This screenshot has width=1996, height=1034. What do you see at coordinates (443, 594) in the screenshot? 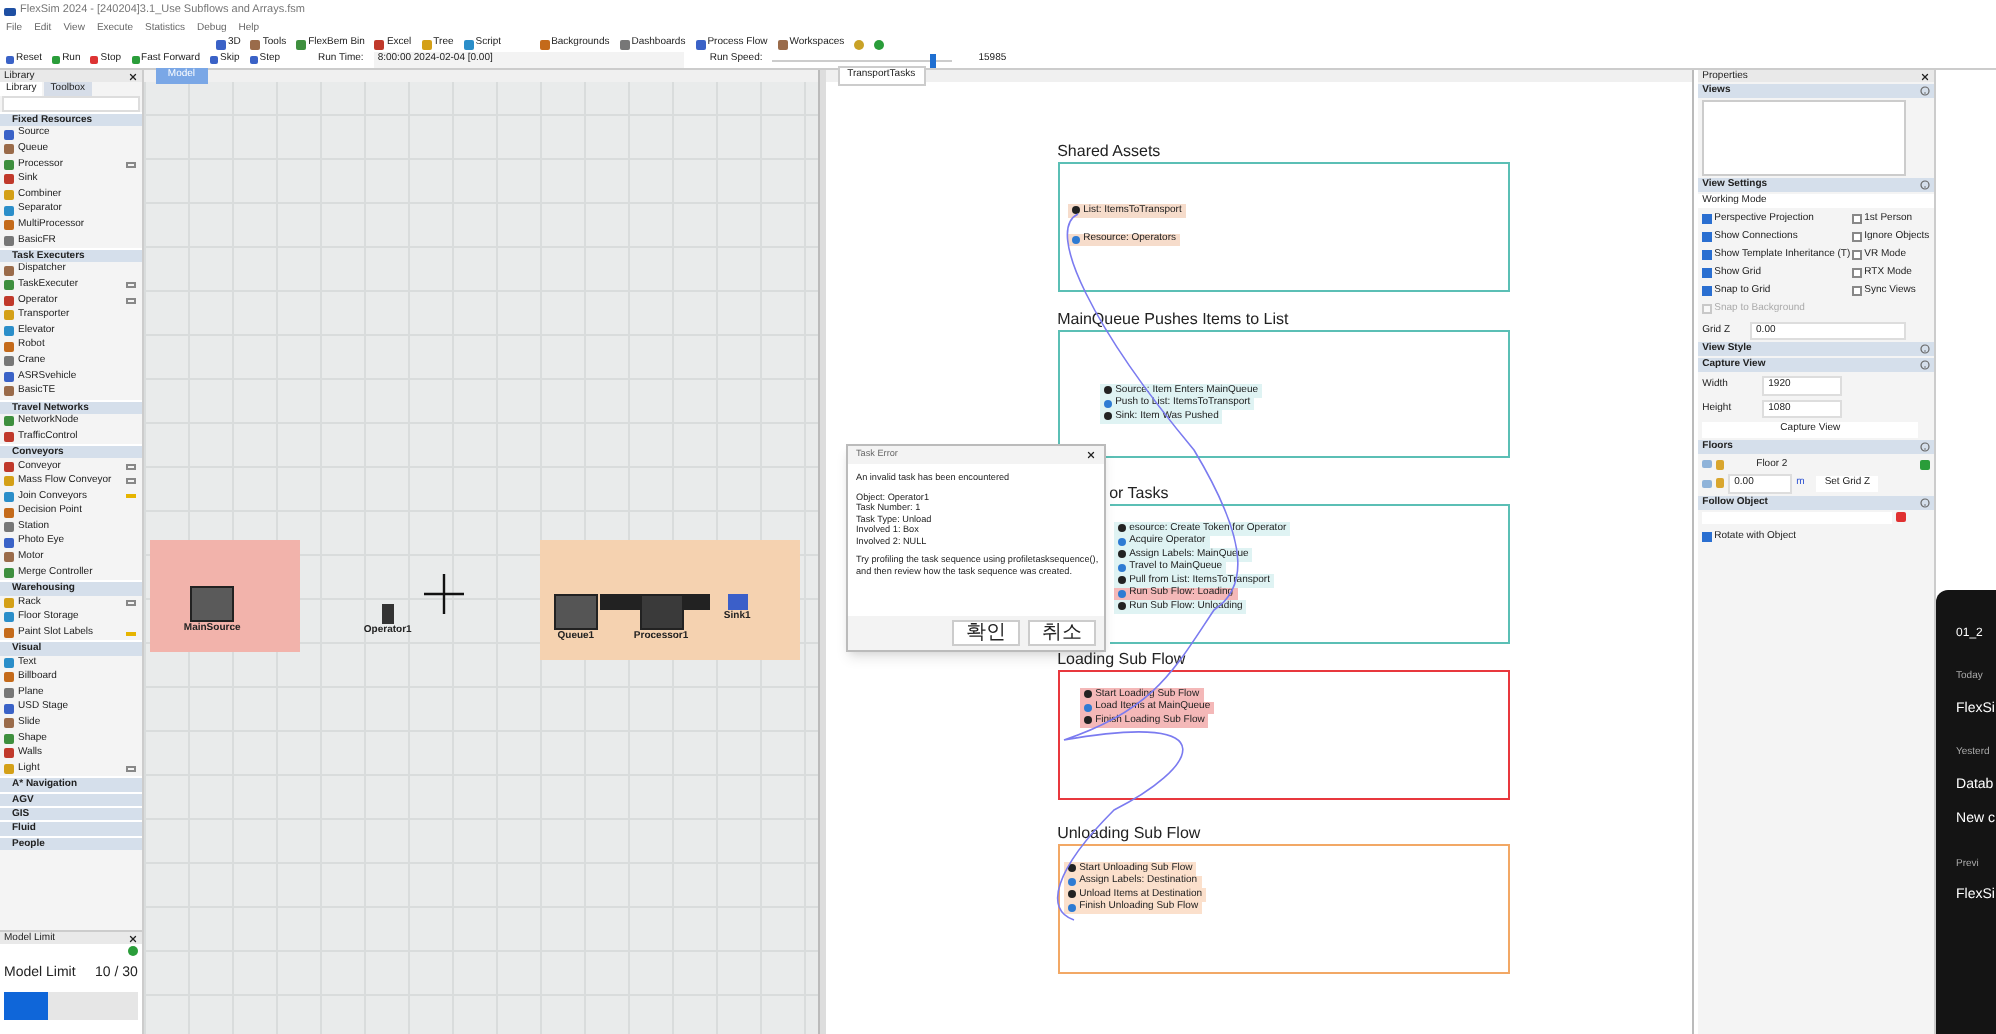
I see `crosshair-icon` at bounding box center [443, 594].